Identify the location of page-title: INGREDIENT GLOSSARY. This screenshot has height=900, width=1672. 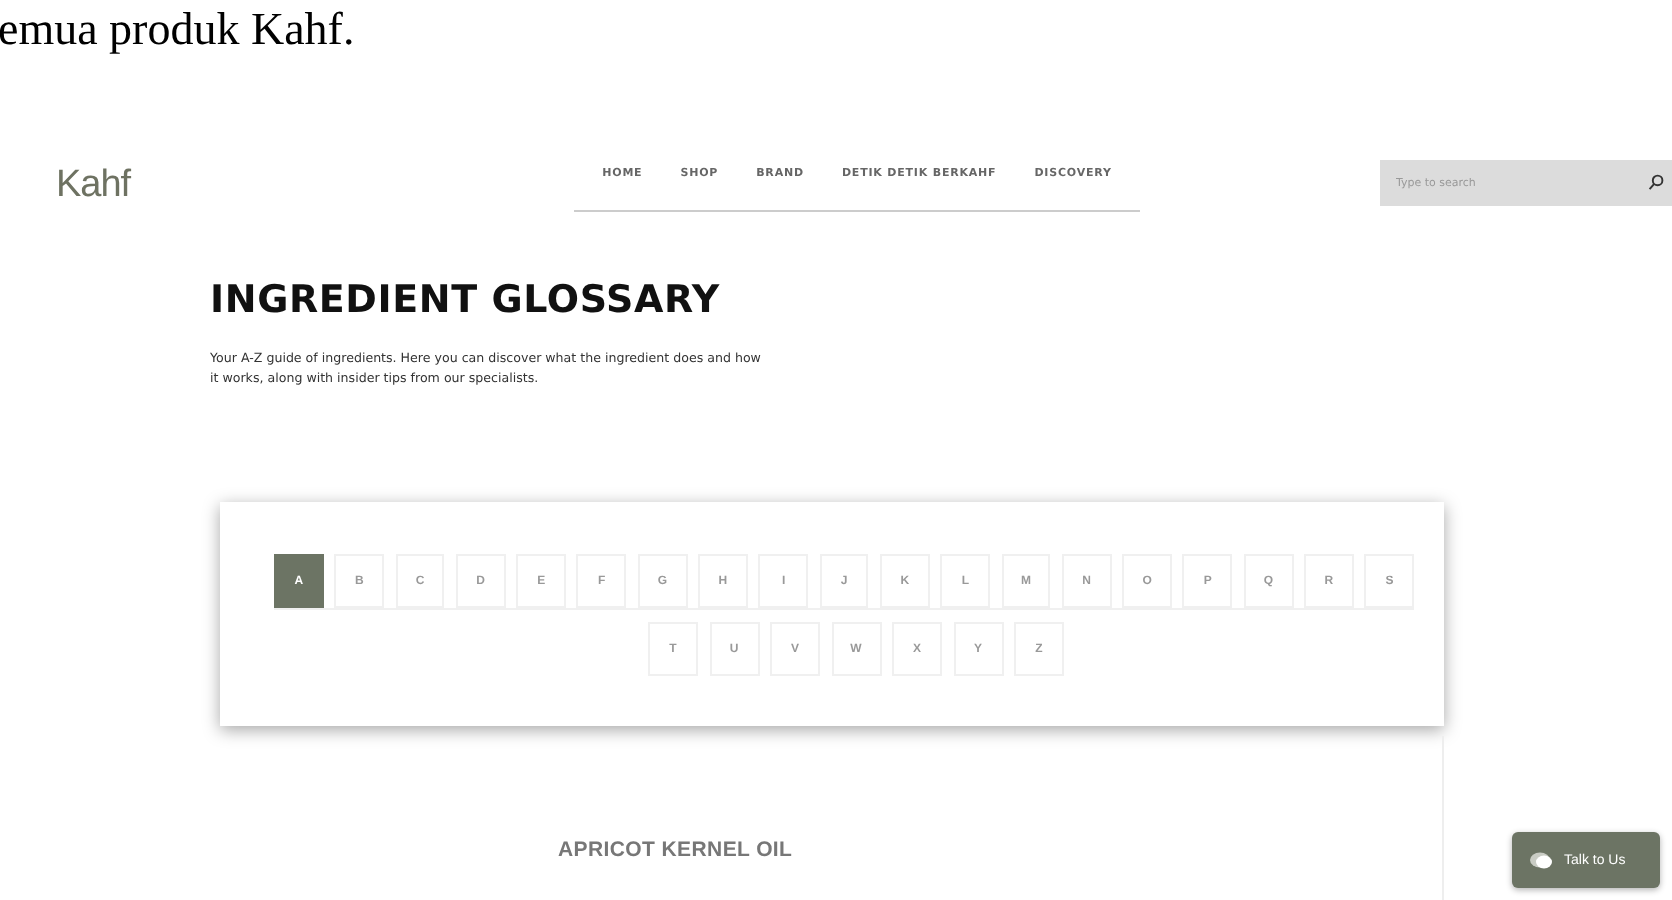
(465, 301).